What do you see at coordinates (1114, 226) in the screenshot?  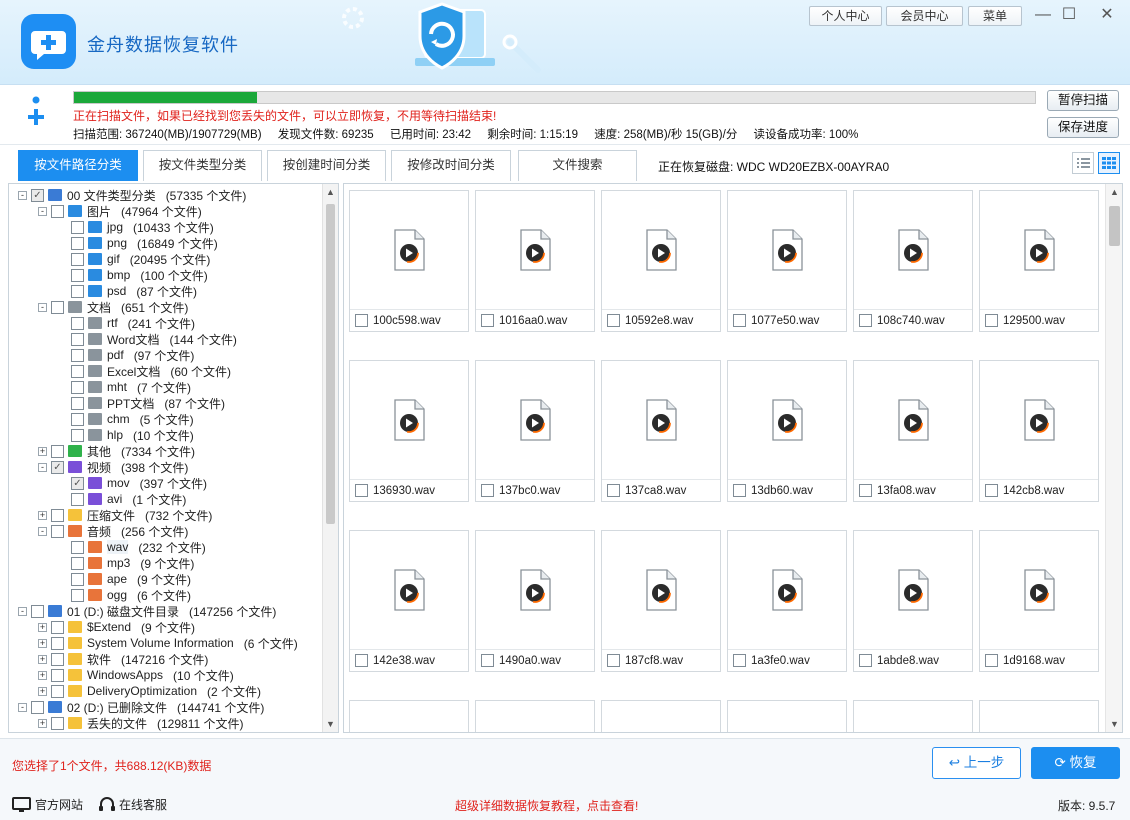 I see `grid-scrollbar-thumb` at bounding box center [1114, 226].